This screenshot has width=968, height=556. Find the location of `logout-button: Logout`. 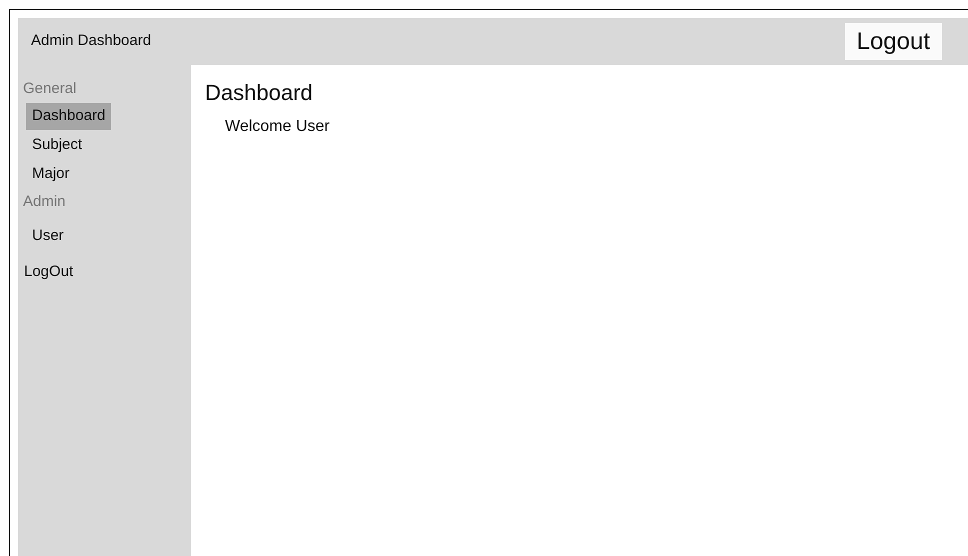

logout-button: Logout is located at coordinates (893, 41).